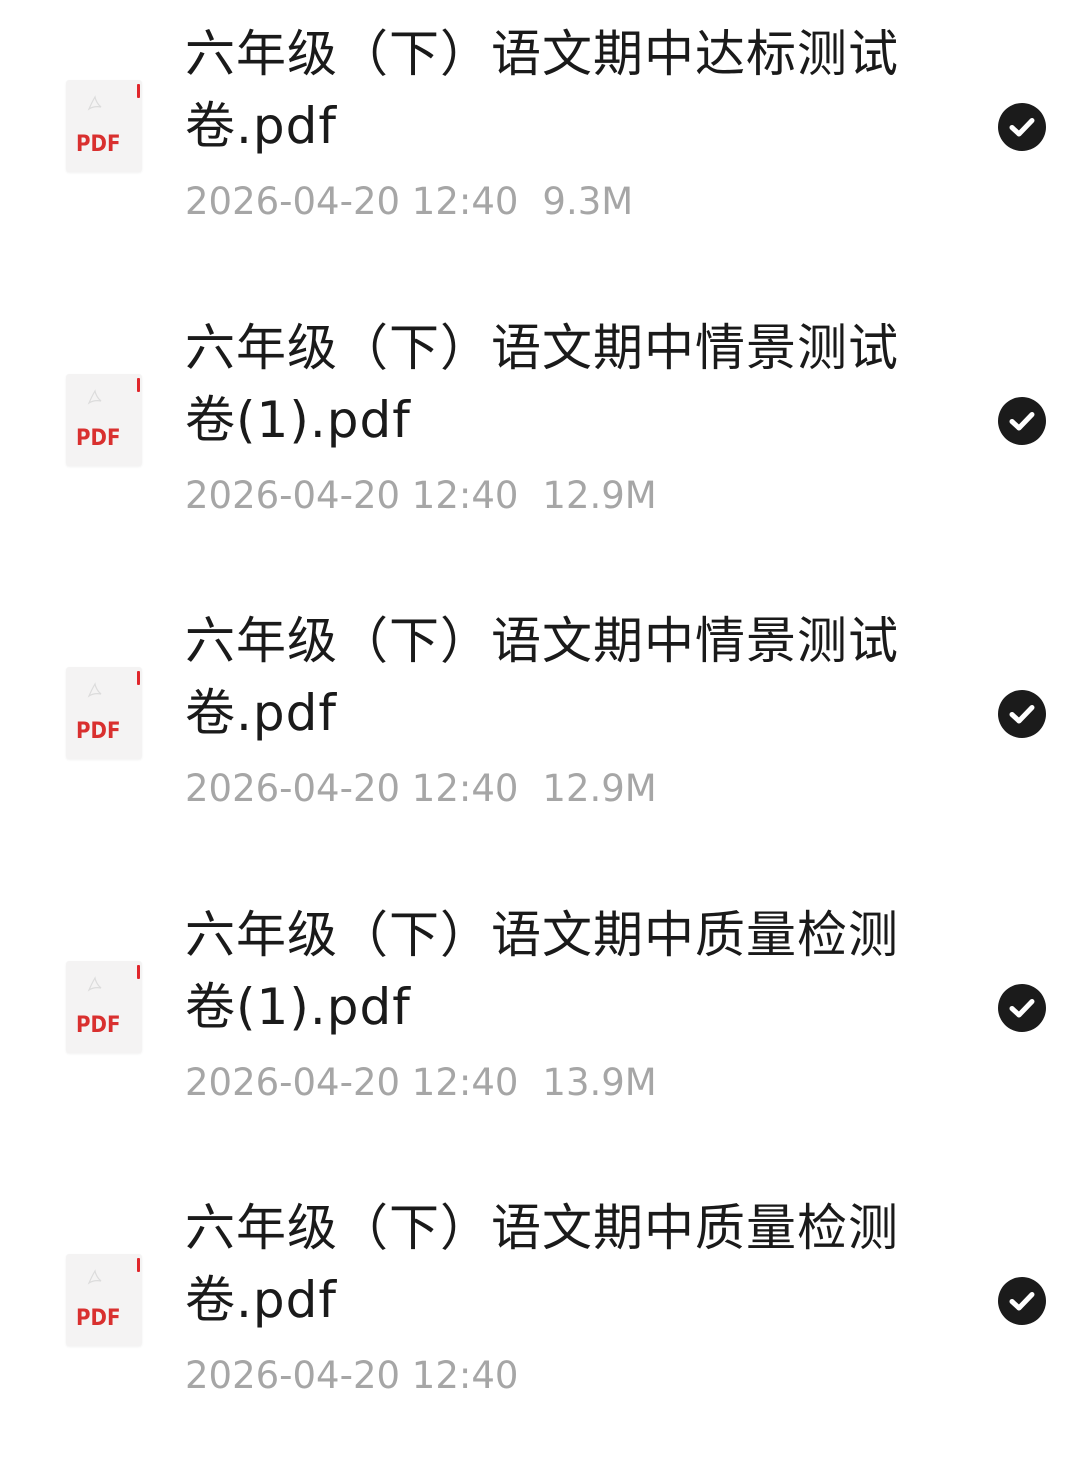  I want to click on file-name: 六年级（下）语文期中质量检测卷.pdf, so click(542, 1264).